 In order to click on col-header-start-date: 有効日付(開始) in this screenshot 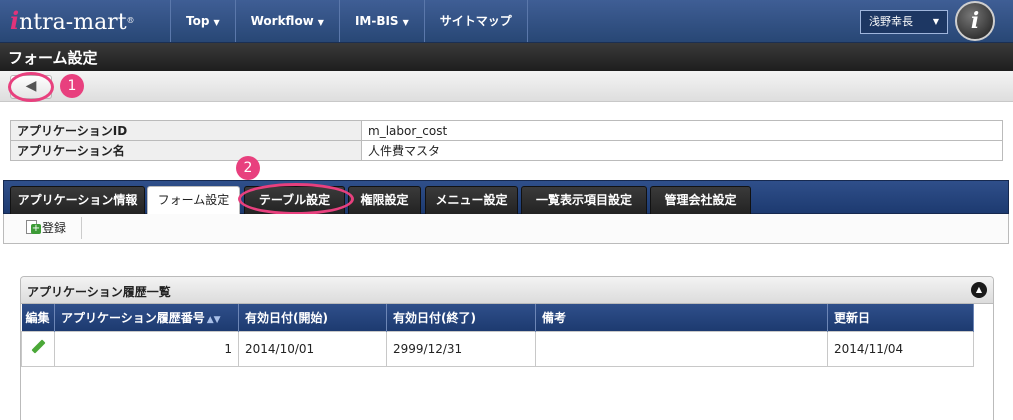, I will do `click(312, 317)`.